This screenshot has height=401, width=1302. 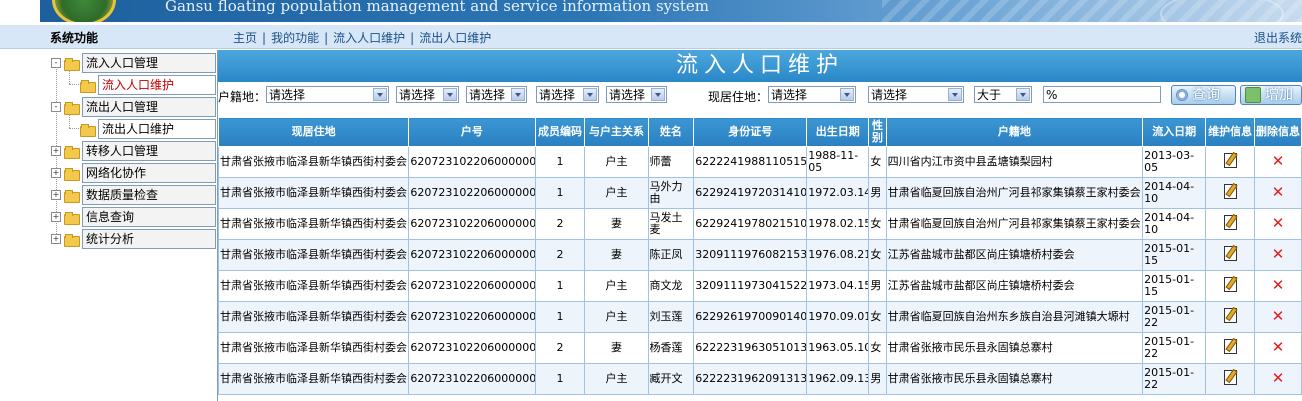 What do you see at coordinates (149, 151) in the screenshot?
I see `sidebar-item-label: 转移人口管理` at bounding box center [149, 151].